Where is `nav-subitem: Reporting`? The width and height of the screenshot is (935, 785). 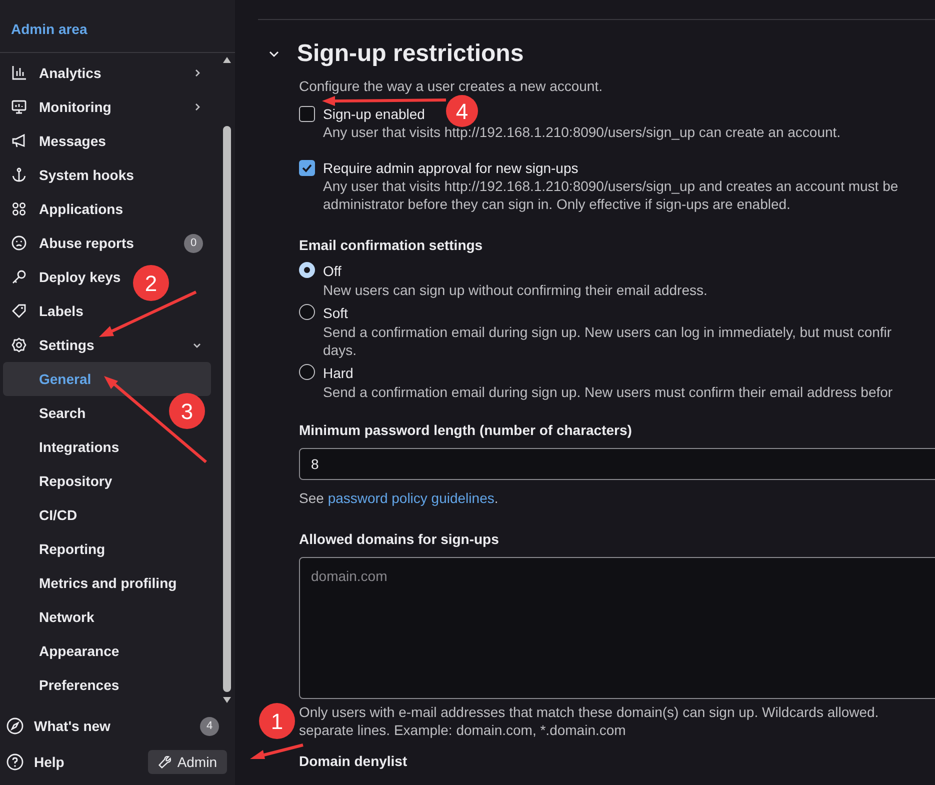
nav-subitem: Reporting is located at coordinates (56, 549).